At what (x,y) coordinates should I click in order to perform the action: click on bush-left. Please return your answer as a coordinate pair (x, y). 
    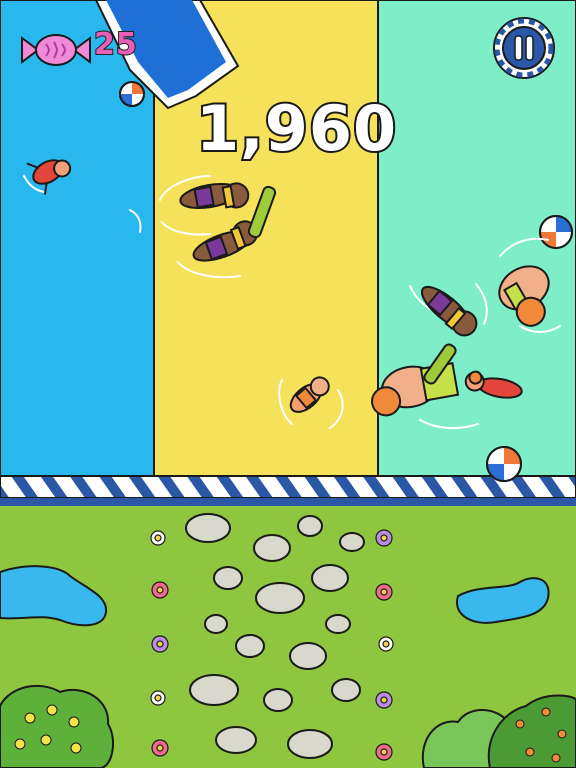
    Looking at the image, I should click on (57, 726).